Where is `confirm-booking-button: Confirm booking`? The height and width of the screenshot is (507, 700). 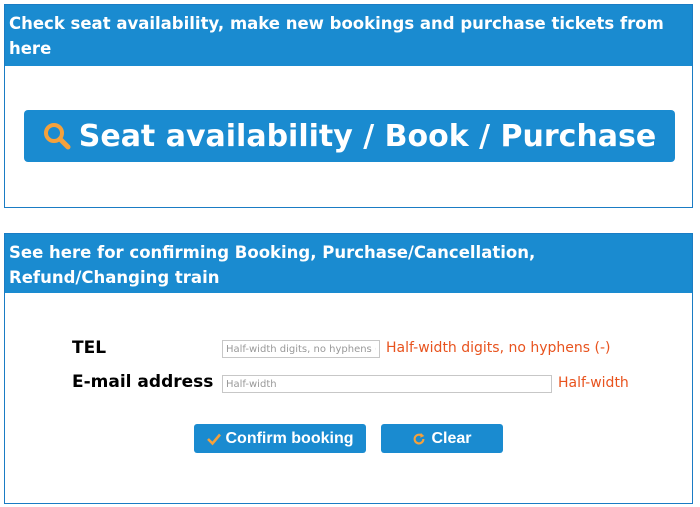
confirm-booking-button: Confirm booking is located at coordinates (280, 438).